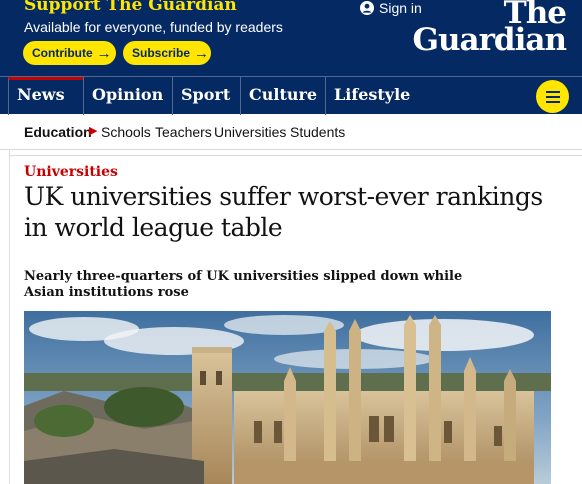 The height and width of the screenshot is (484, 582). I want to click on subnav-item-students: Students, so click(317, 132).